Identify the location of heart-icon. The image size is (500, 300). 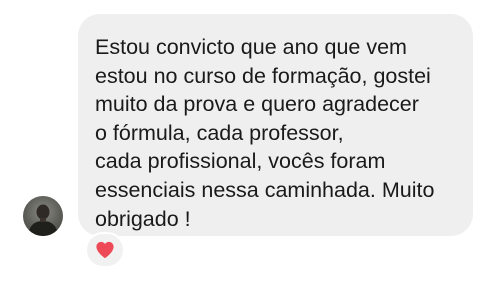
(105, 250).